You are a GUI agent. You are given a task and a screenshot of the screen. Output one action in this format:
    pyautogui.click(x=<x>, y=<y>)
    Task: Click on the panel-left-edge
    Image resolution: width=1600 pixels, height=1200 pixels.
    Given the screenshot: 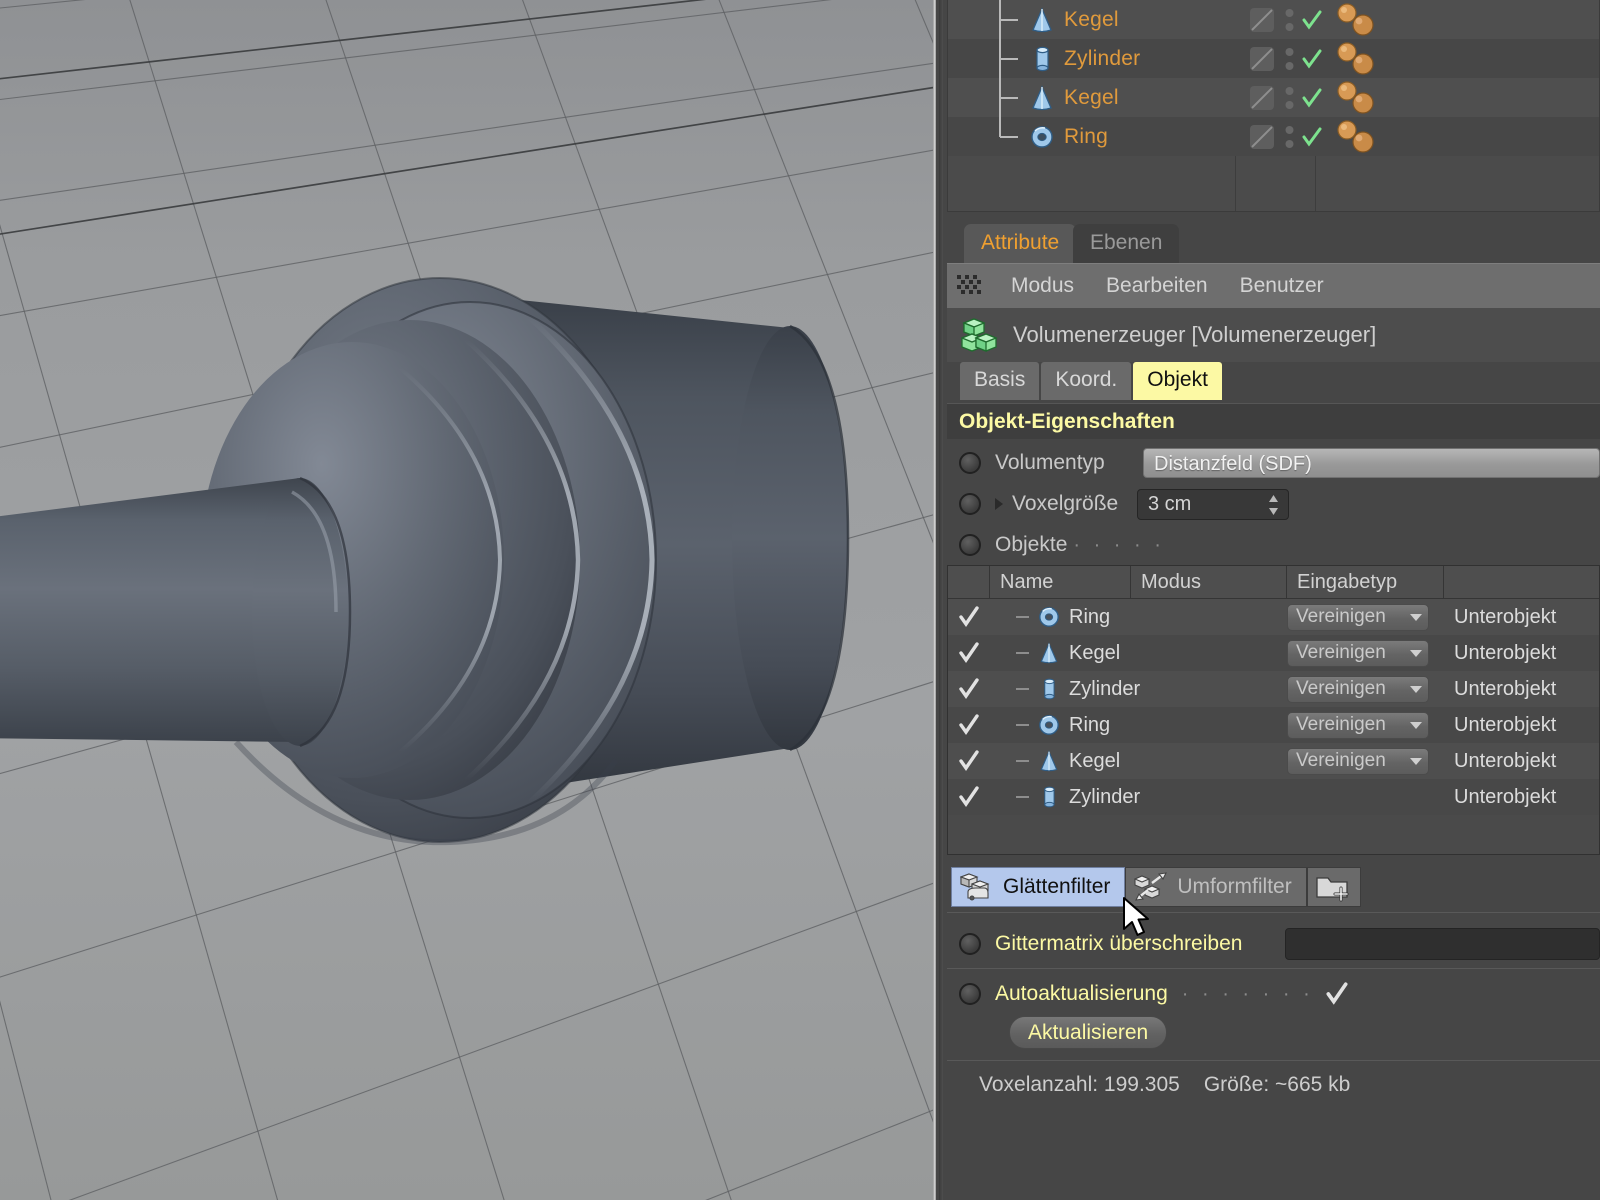 What is the action you would take?
    pyautogui.click(x=941, y=600)
    